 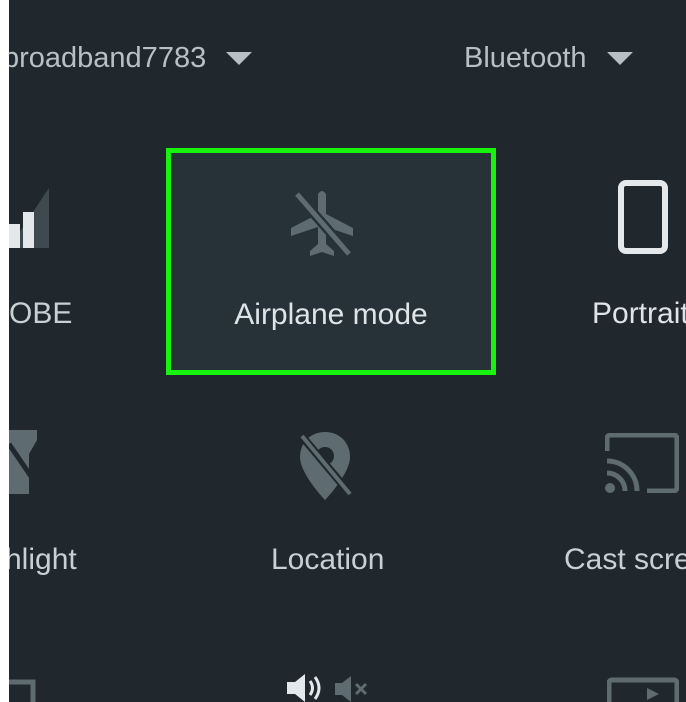 I want to click on tile-portrait-label: Portrait, so click(x=639, y=313).